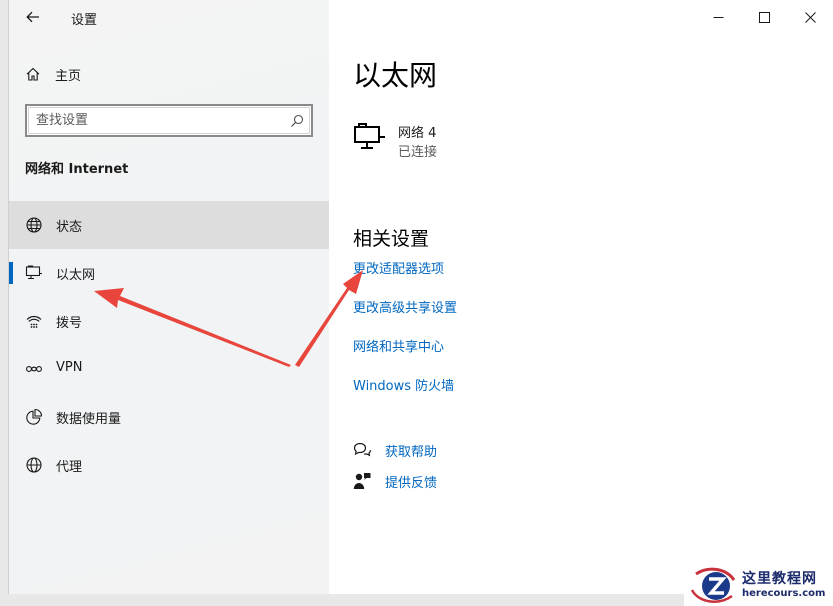 Image resolution: width=833 pixels, height=606 pixels. I want to click on feedback-label: 提供反馈, so click(411, 483).